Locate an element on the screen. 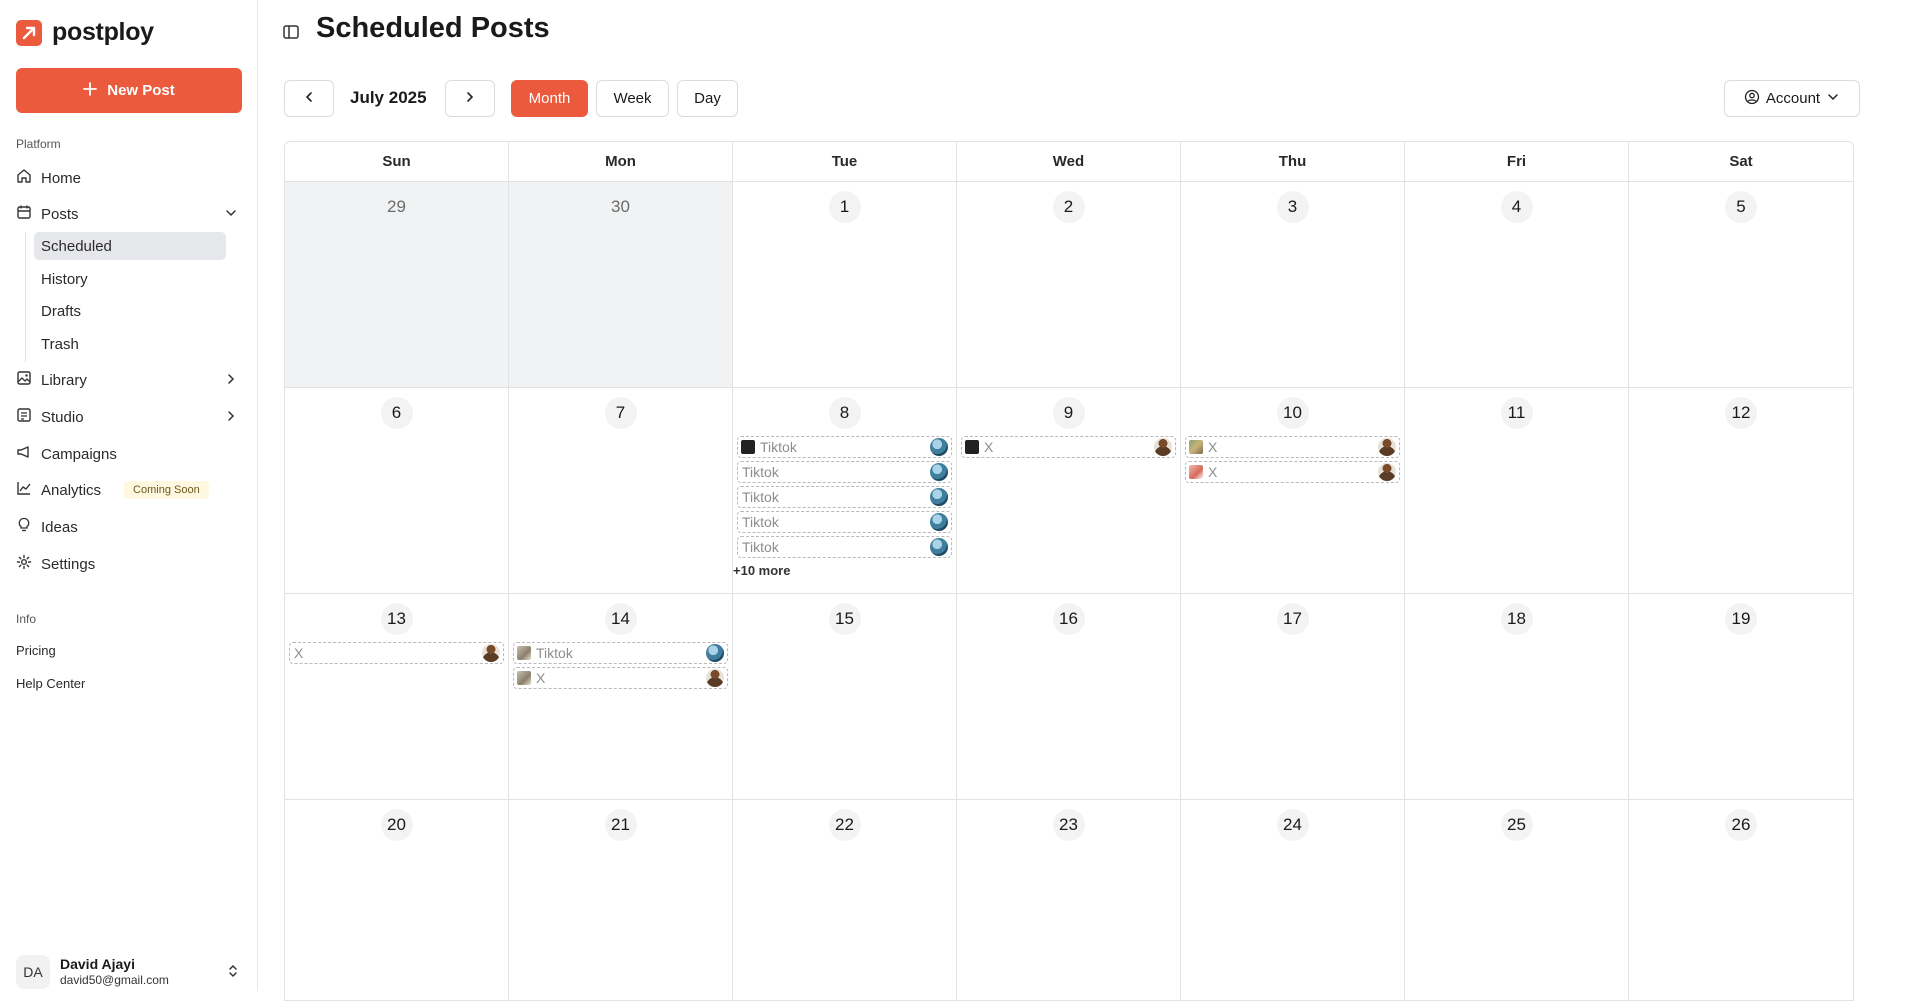 The width and height of the screenshot is (1920, 1001). day-number: 16 is located at coordinates (1068, 619).